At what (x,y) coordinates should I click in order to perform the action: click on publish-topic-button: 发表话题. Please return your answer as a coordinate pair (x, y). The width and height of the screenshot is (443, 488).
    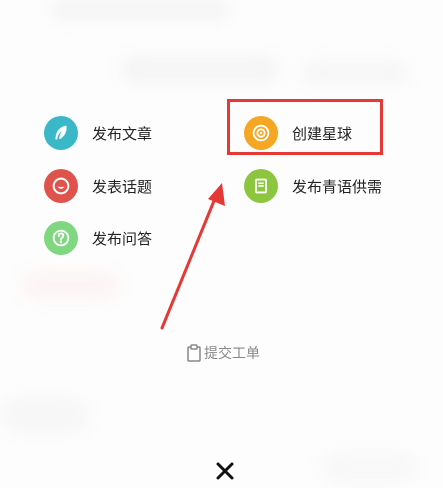
    Looking at the image, I should click on (98, 186).